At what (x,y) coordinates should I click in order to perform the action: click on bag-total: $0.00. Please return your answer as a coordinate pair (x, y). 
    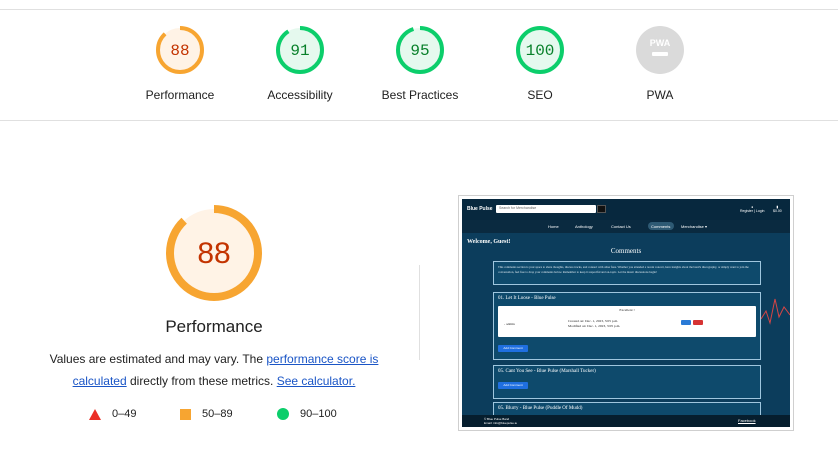
    Looking at the image, I should click on (777, 211).